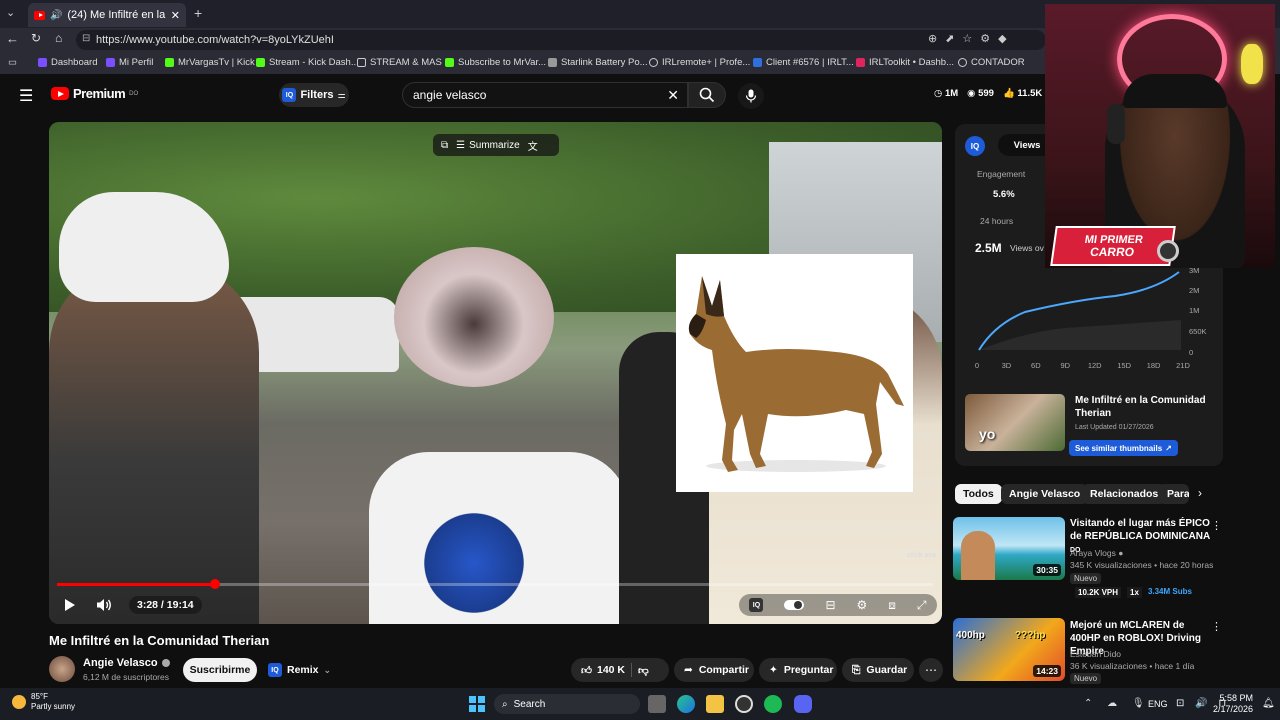 Image resolution: width=1280 pixels, height=720 pixels. I want to click on channel-avatar, so click(62, 669).